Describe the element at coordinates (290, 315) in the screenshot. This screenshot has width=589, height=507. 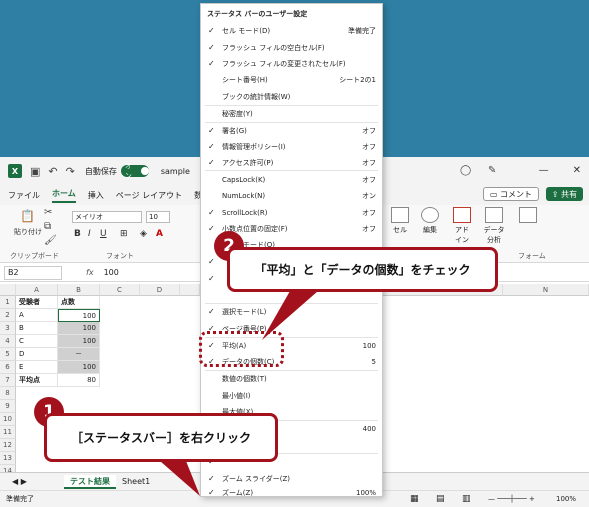
I see `step2-pointer` at that location.